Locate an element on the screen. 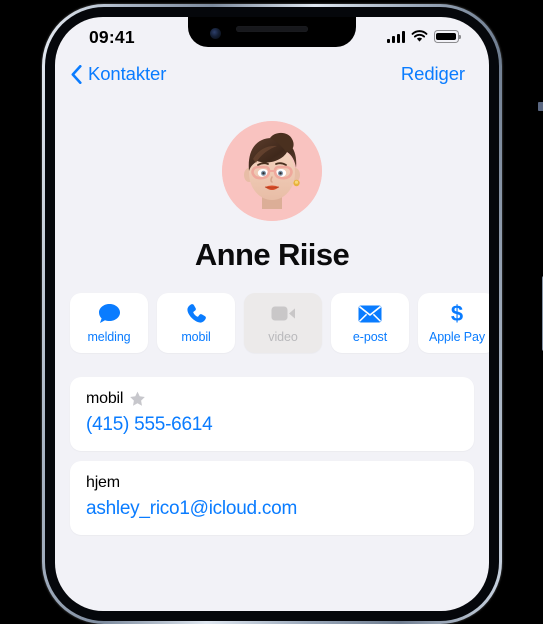 This screenshot has width=543, height=624. detail-label: mobil is located at coordinates (105, 398).